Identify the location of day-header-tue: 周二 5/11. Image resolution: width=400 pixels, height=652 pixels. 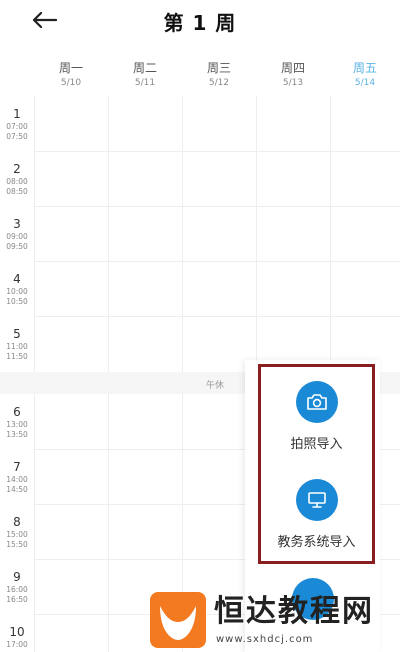
(144, 74).